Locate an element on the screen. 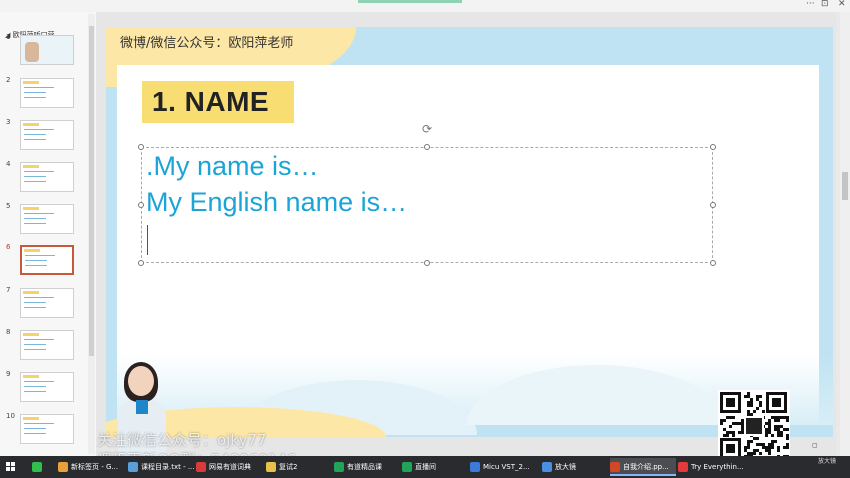 Image resolution: width=850 pixels, height=478 pixels. taskbar-item is located at coordinates (44, 467).